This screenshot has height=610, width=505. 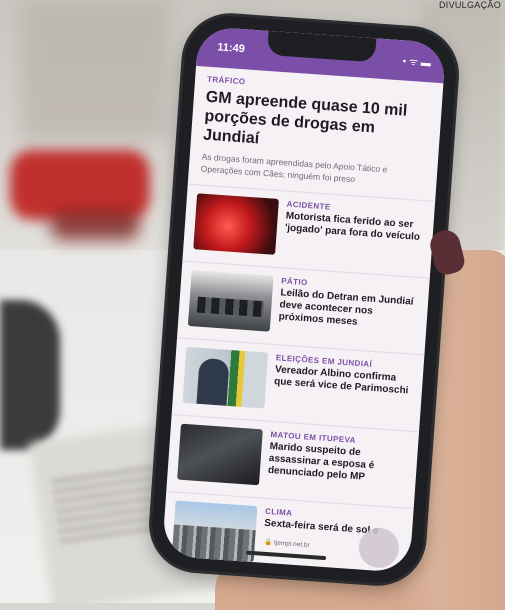 I want to click on dark-object, so click(x=30, y=375).